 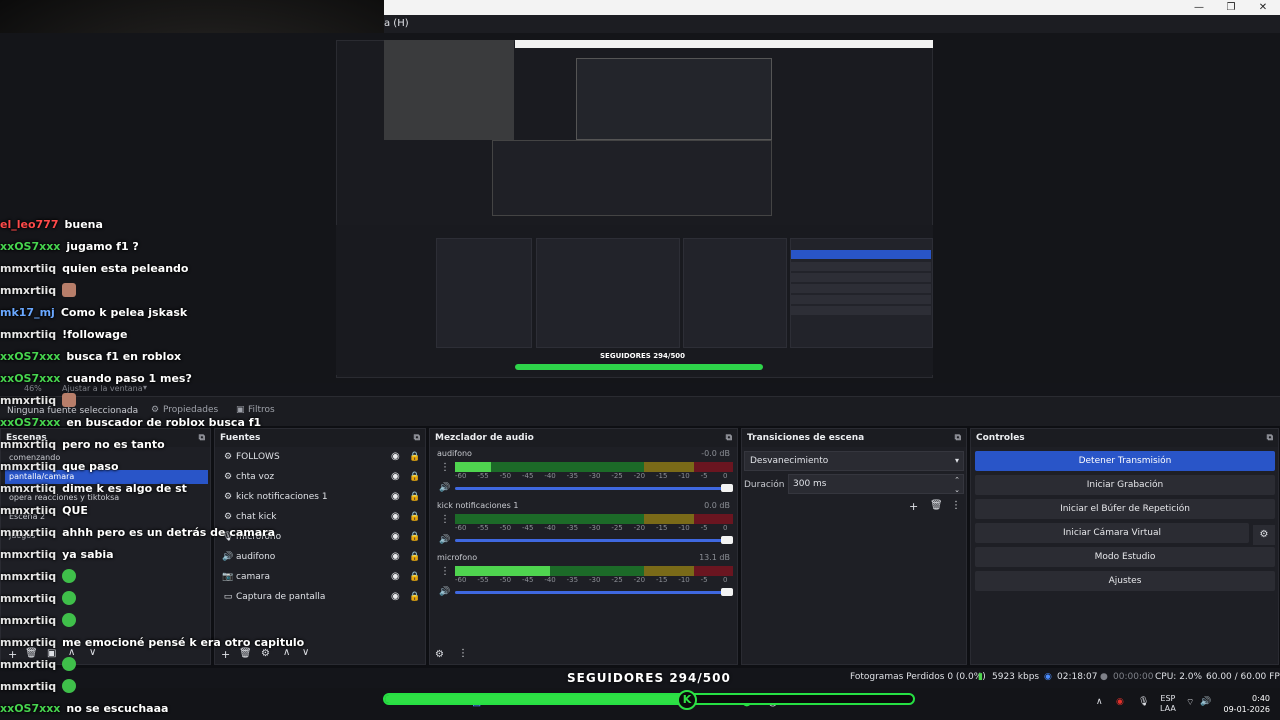 I want to click on transition-select: Desvanecimiento ▾, so click(x=854, y=461).